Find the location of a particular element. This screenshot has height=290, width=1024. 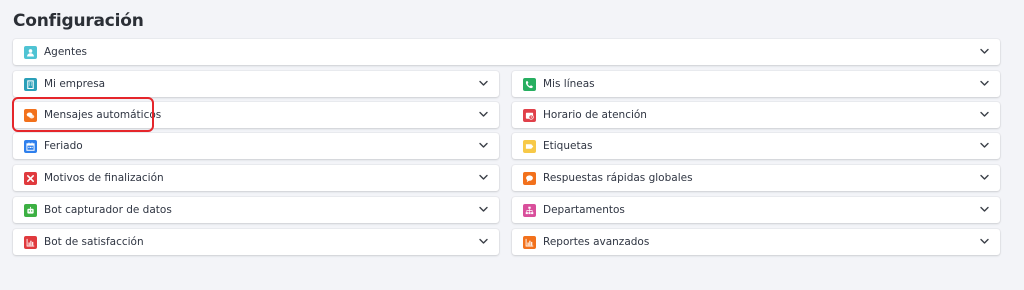

accordion-bot-de-satisfaccion: Bot de satisfacción is located at coordinates (256, 242).